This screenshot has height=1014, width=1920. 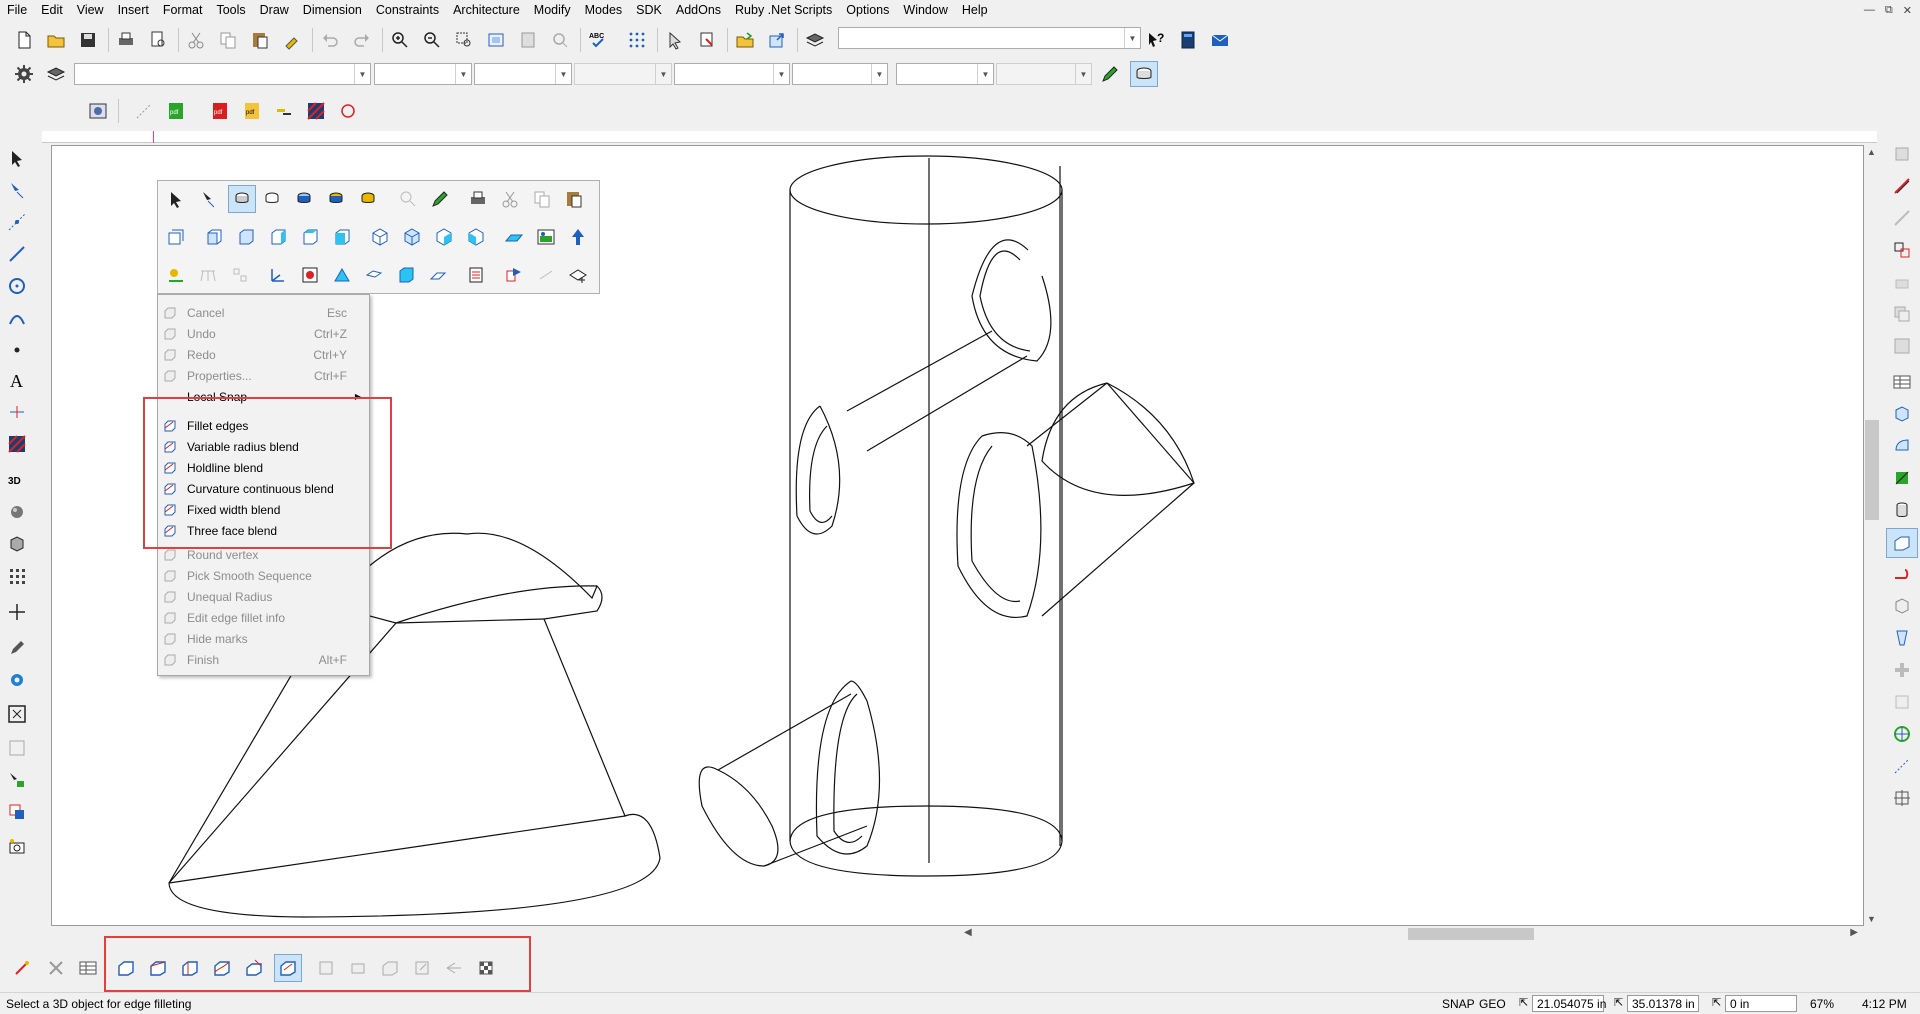 I want to click on menu-modify: Modify, so click(x=552, y=10).